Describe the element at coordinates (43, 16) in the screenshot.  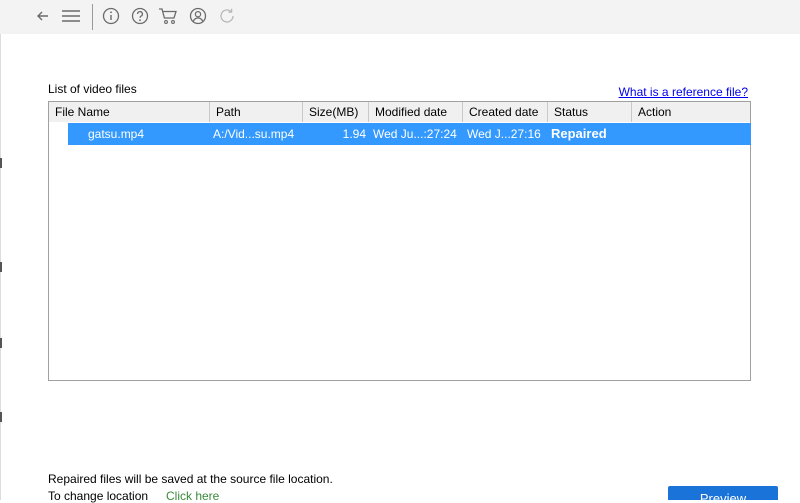
I see `back-arrow-icon` at that location.